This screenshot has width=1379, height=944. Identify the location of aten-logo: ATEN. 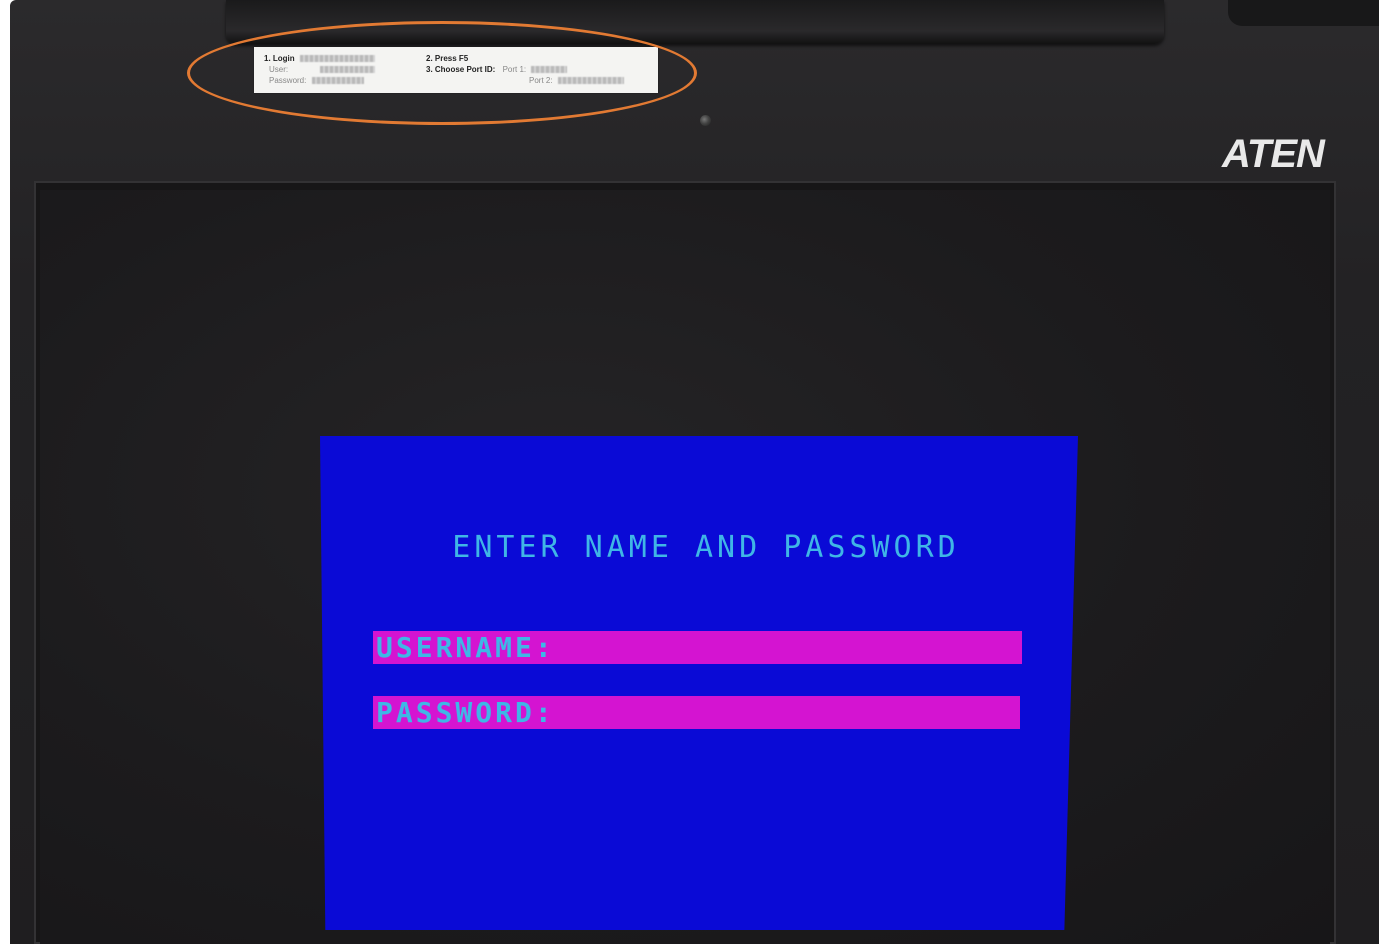
(1273, 154).